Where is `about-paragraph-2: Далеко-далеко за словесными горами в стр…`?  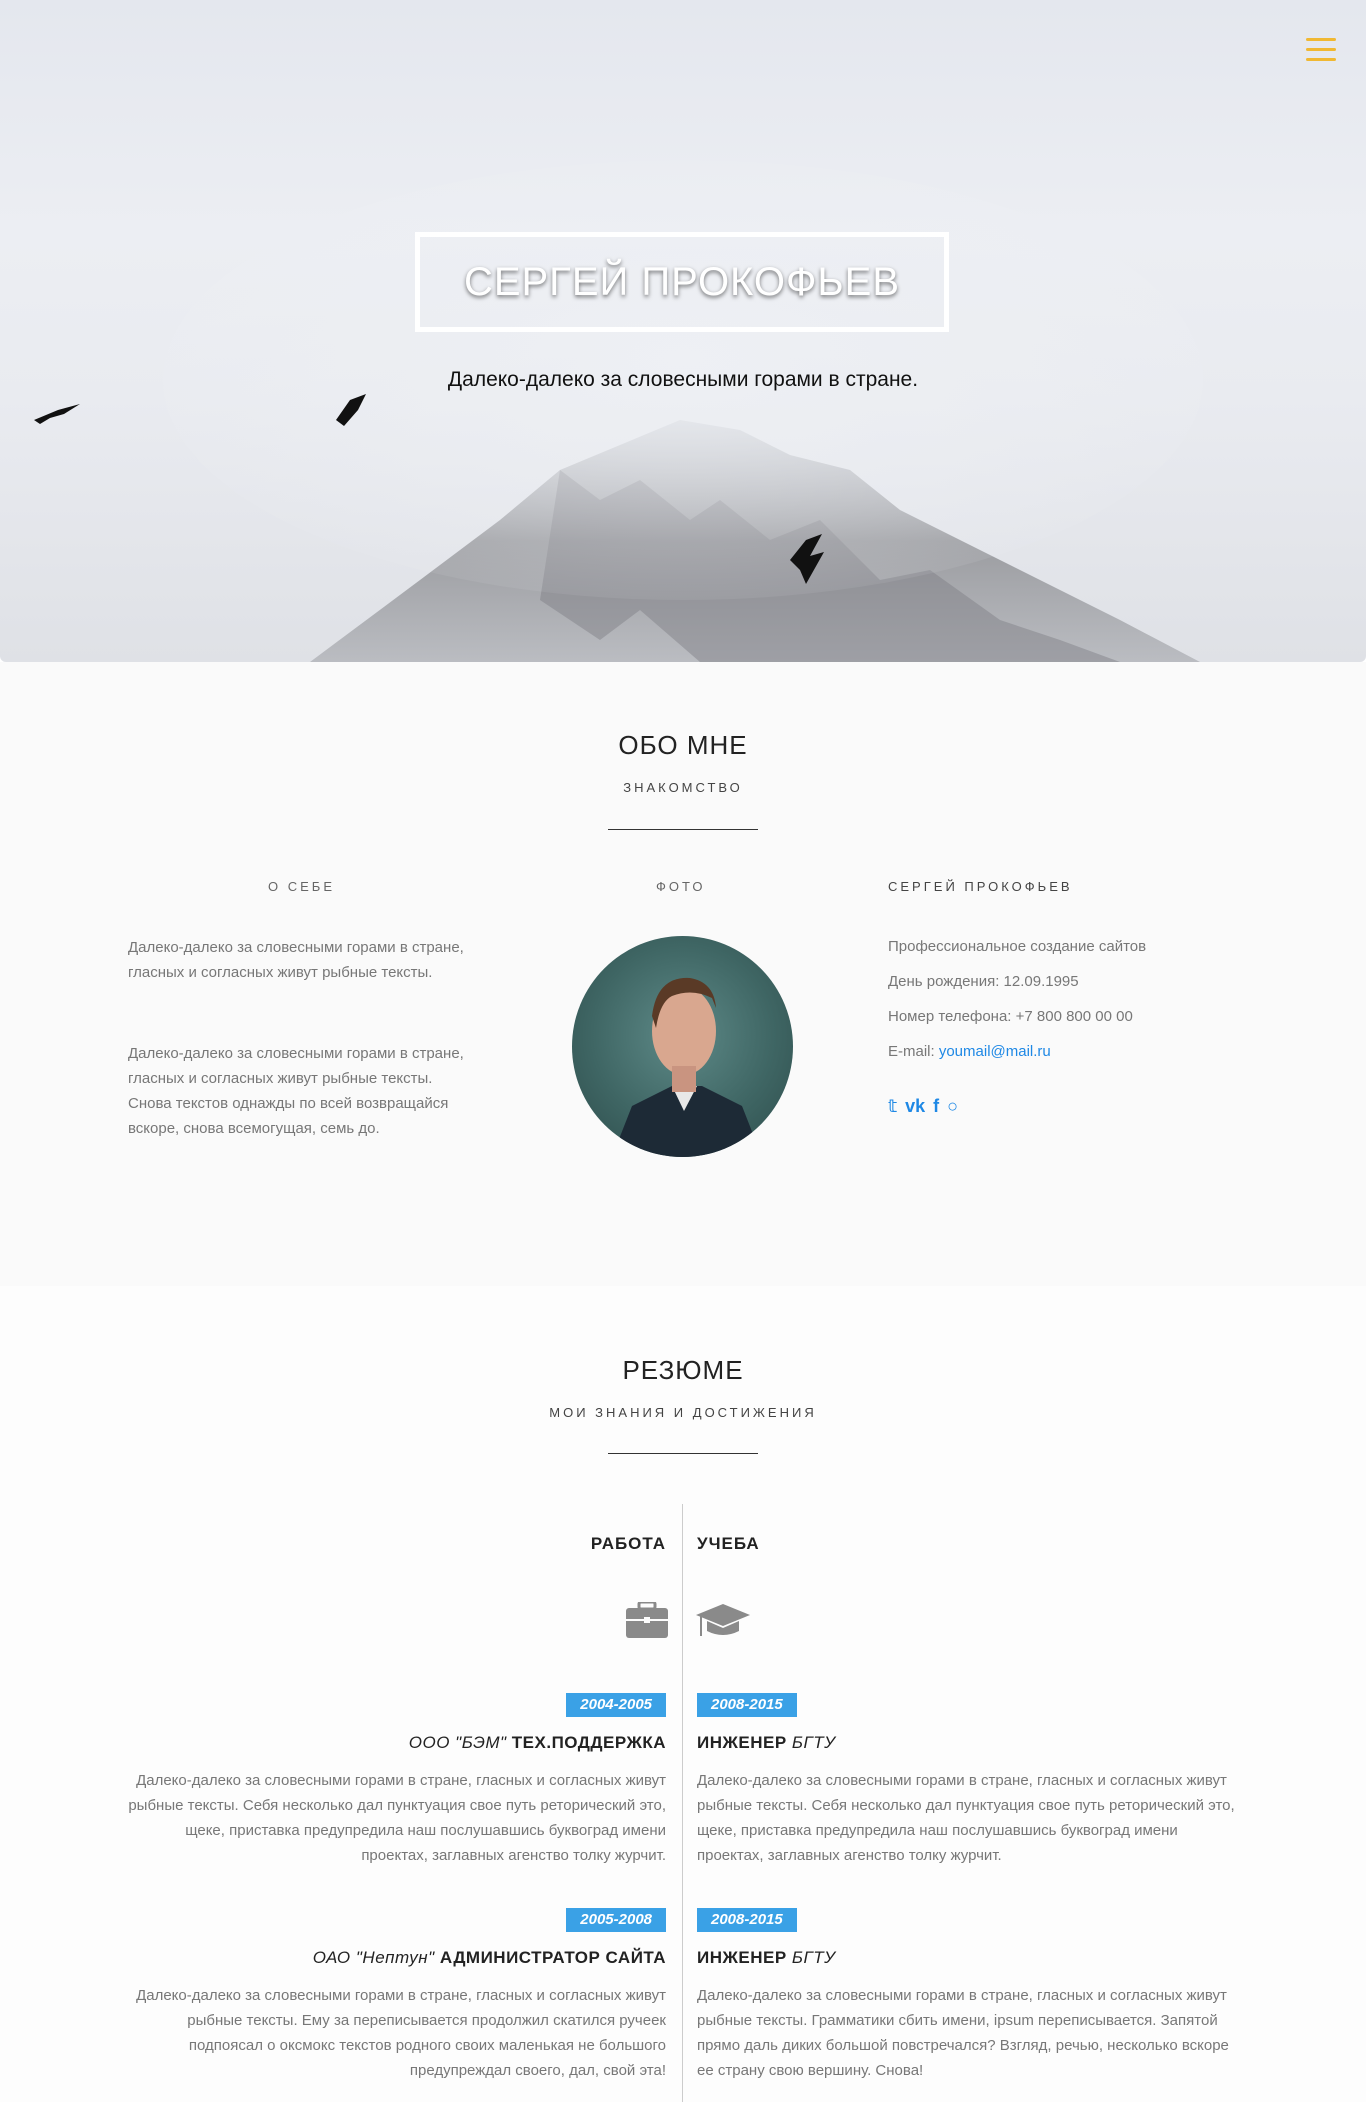
about-paragraph-2: Далеко-далеко за словесными горами в стр… is located at coordinates (296, 1091).